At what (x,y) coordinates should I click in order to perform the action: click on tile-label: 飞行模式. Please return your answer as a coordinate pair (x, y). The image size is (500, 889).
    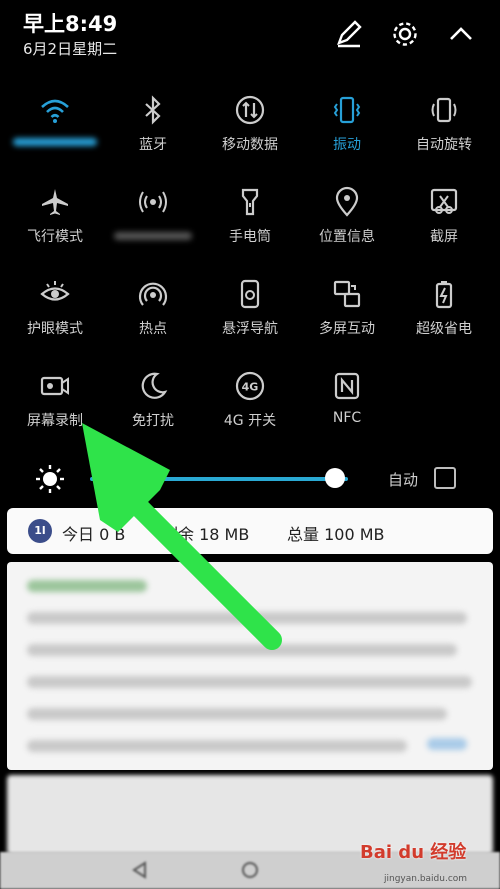
    Looking at the image, I should click on (55, 237).